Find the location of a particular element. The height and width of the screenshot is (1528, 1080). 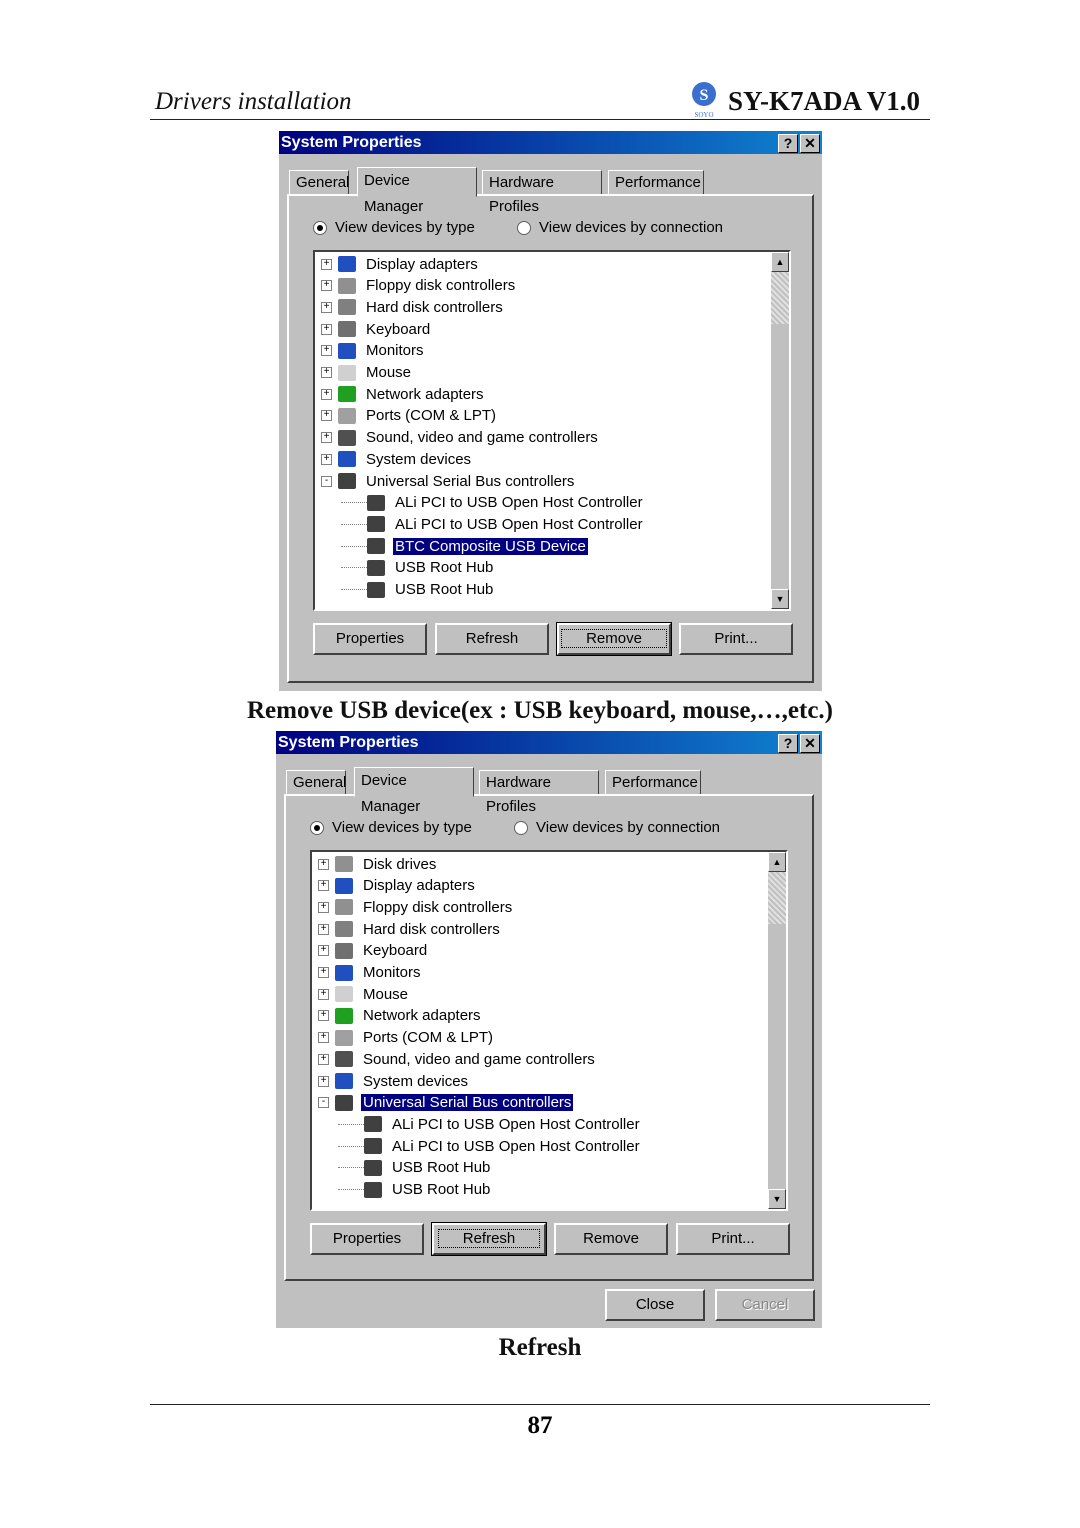

usb-icon is located at coordinates (373, 1189).